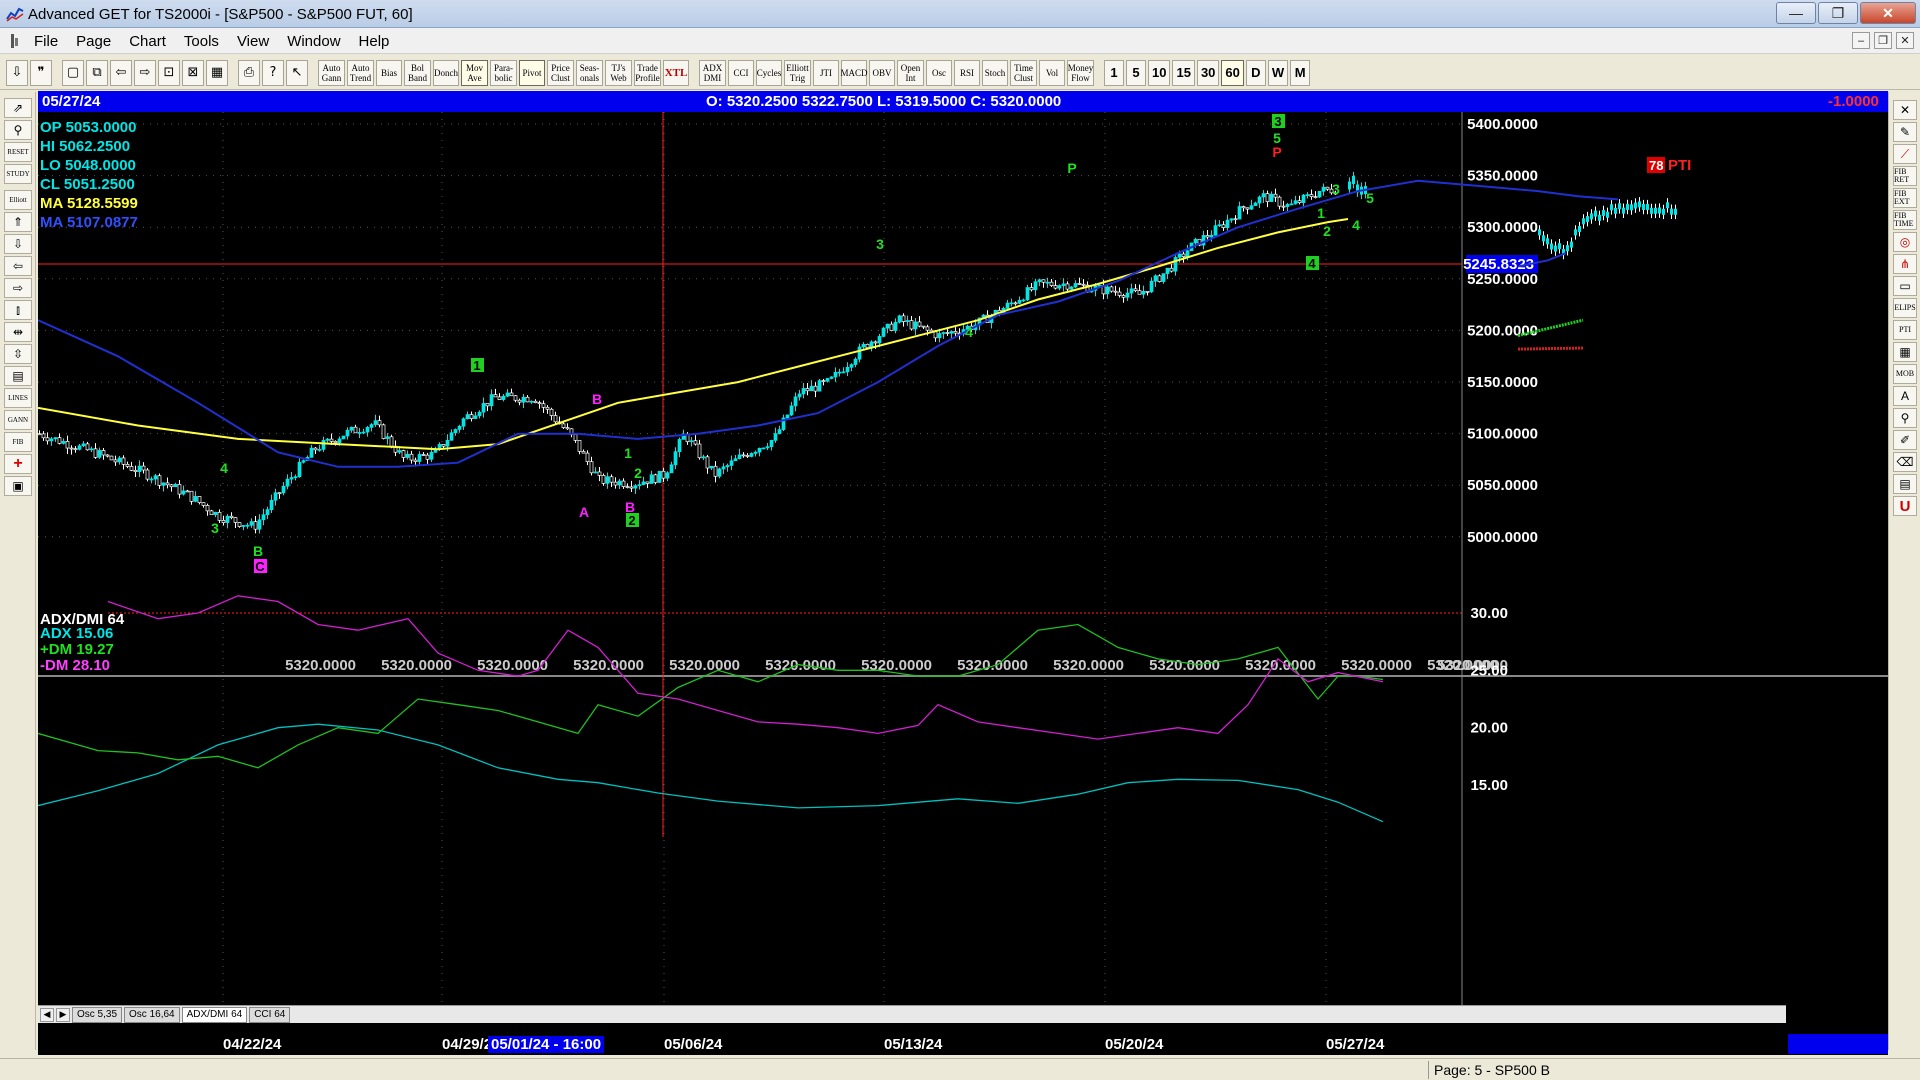 This screenshot has height=1080, width=1920. What do you see at coordinates (560, 72) in the screenshot?
I see `study-price-clust-button: Price Clust` at bounding box center [560, 72].